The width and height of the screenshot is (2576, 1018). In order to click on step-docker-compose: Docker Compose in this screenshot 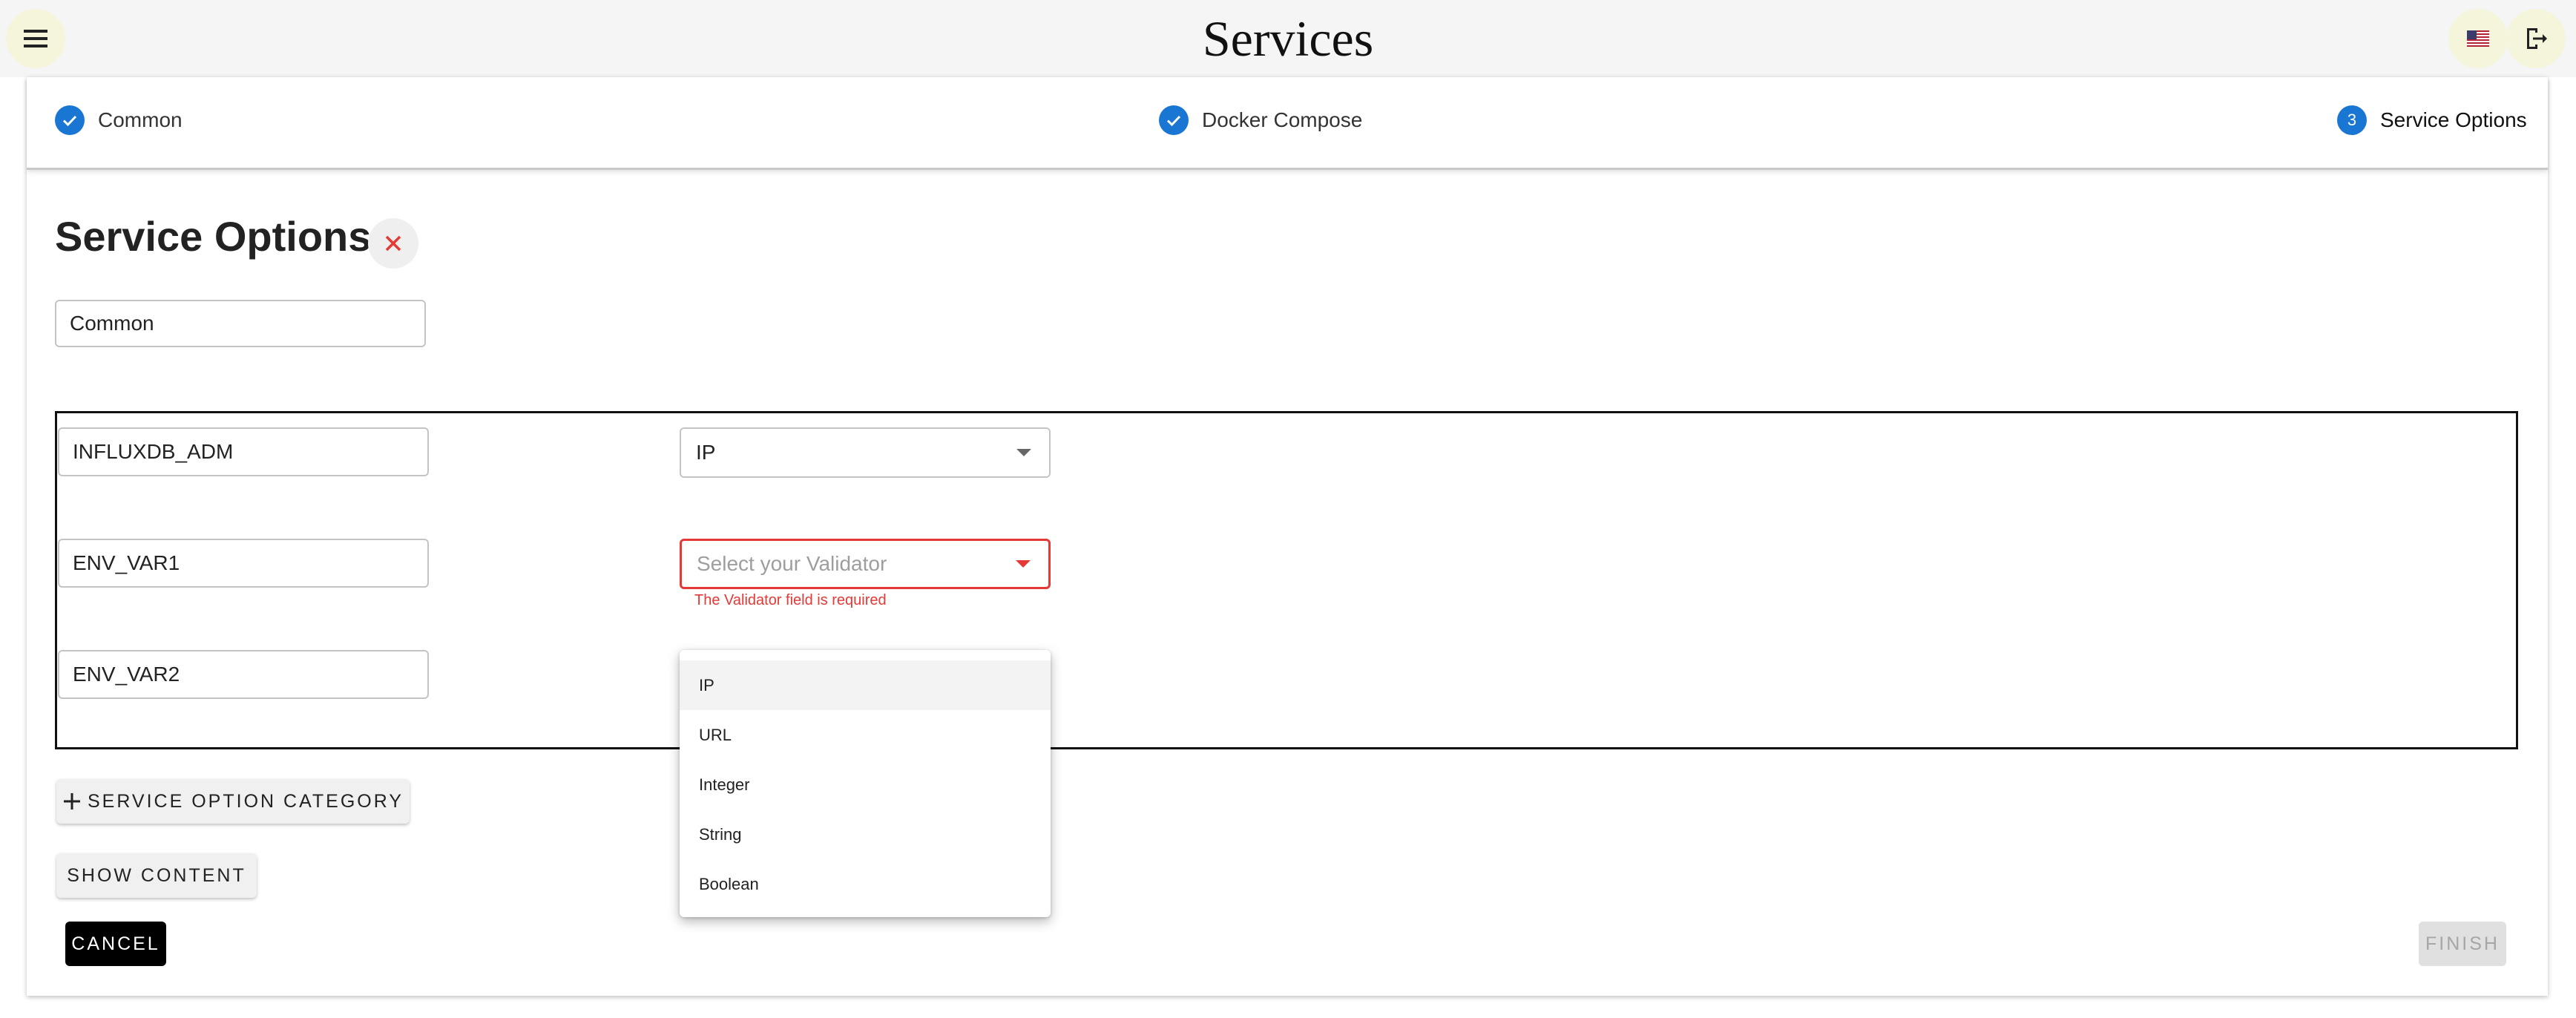, I will do `click(1260, 120)`.